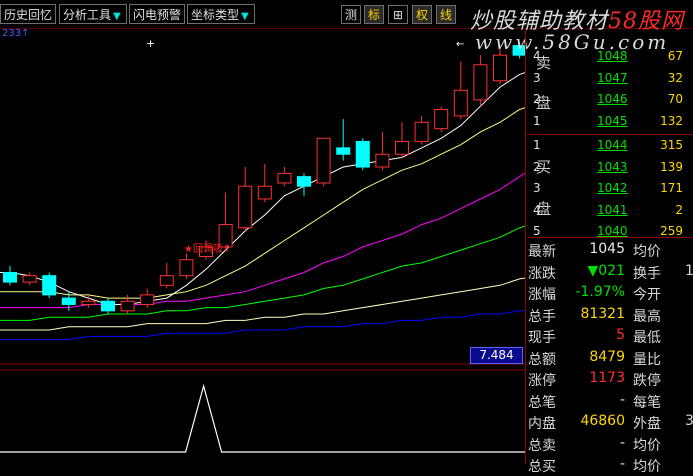  What do you see at coordinates (607, 249) in the screenshot?
I see `quote-value: 1045` at bounding box center [607, 249].